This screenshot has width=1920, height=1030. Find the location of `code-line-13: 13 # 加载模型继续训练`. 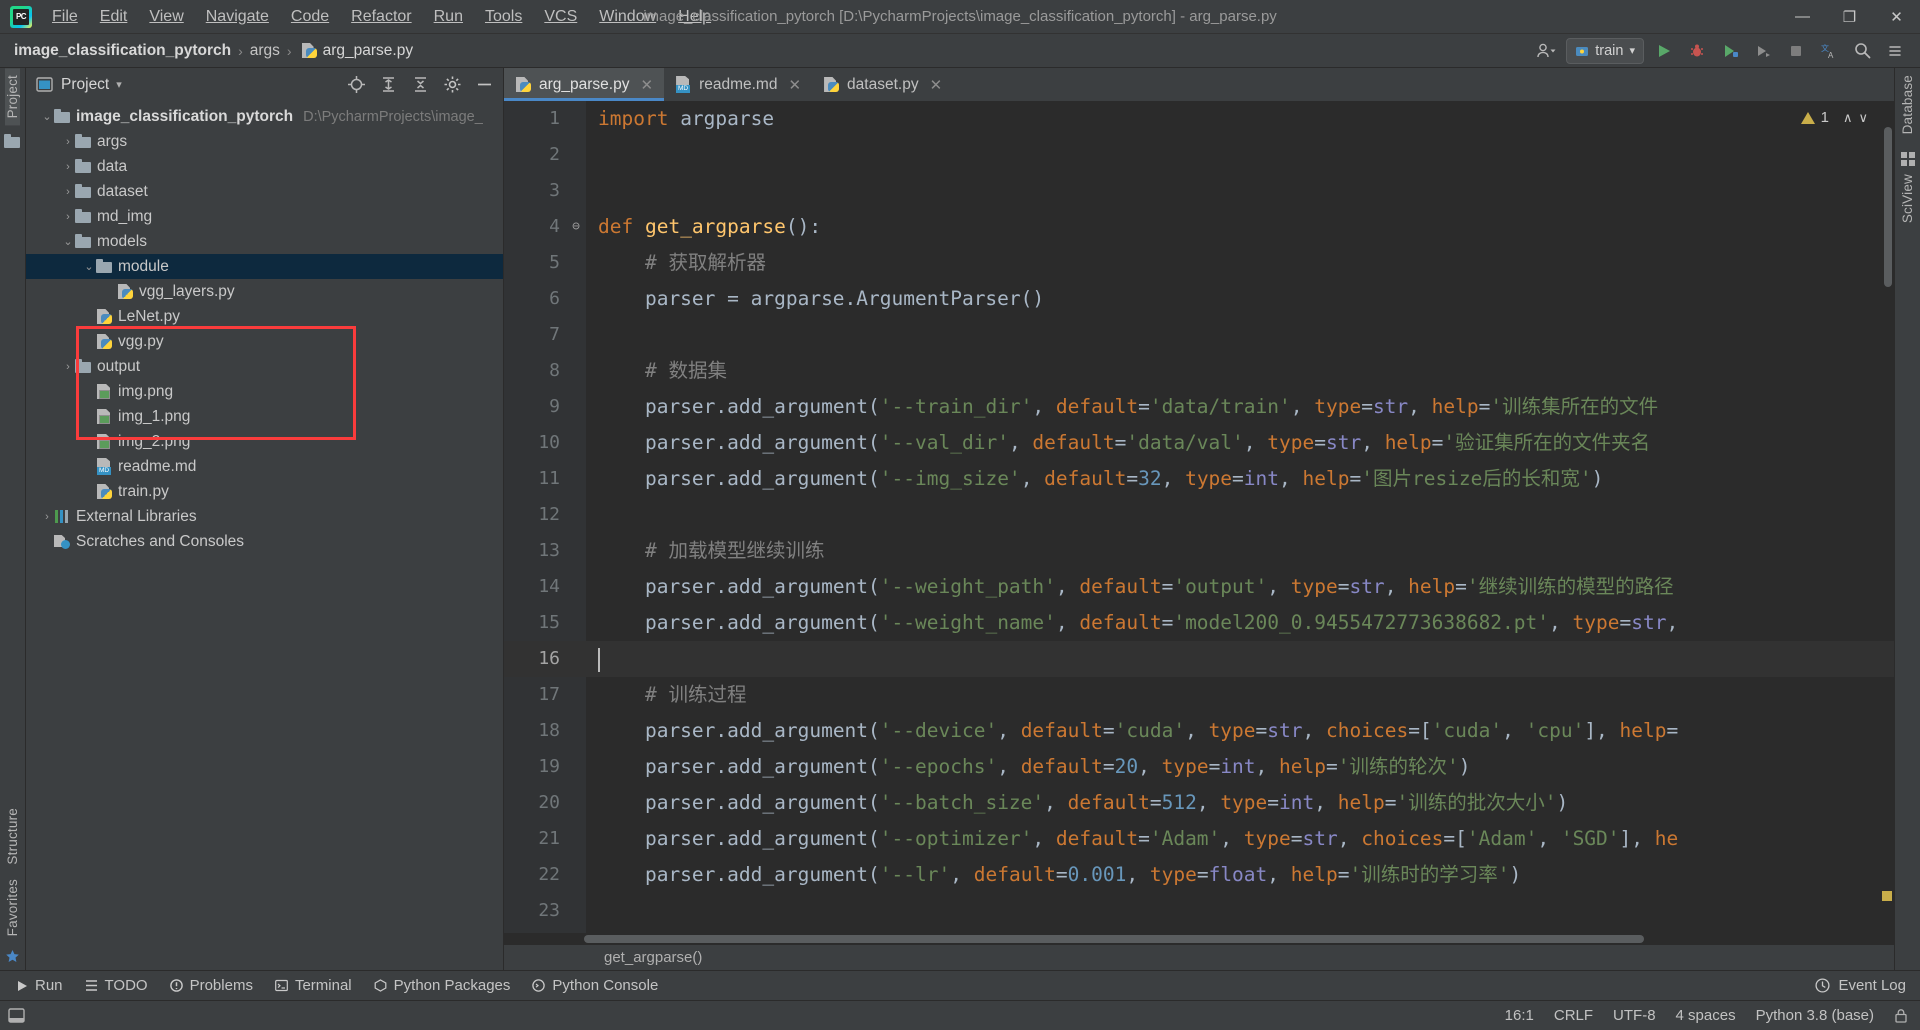

code-line-13: 13 # 加载模型继续训练 is located at coordinates (1199, 551).